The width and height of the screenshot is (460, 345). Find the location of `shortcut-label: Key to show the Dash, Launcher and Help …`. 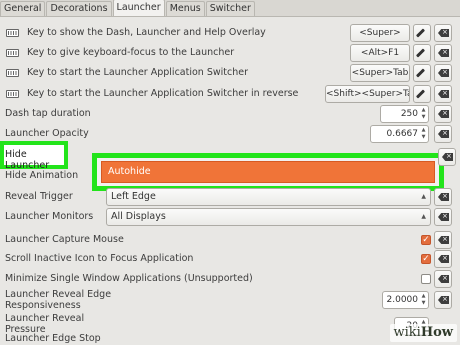

shortcut-label: Key to show the Dash, Launcher and Help … is located at coordinates (146, 32).